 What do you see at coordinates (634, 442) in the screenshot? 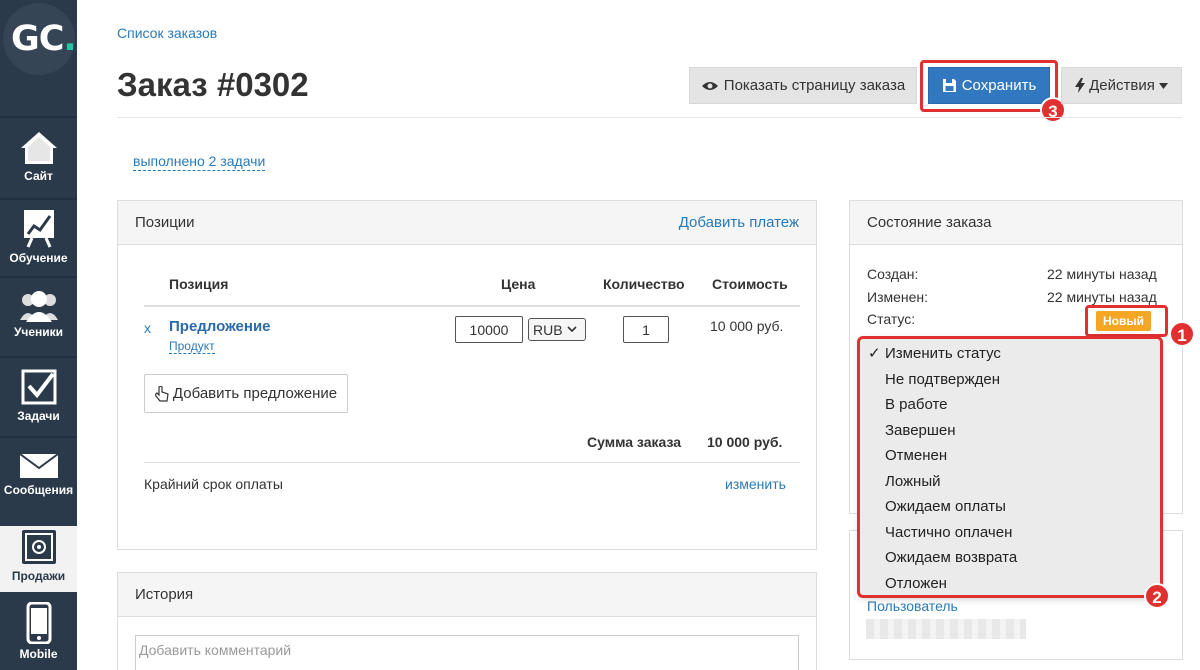
I see `order-total-label: Сумма заказа` at bounding box center [634, 442].